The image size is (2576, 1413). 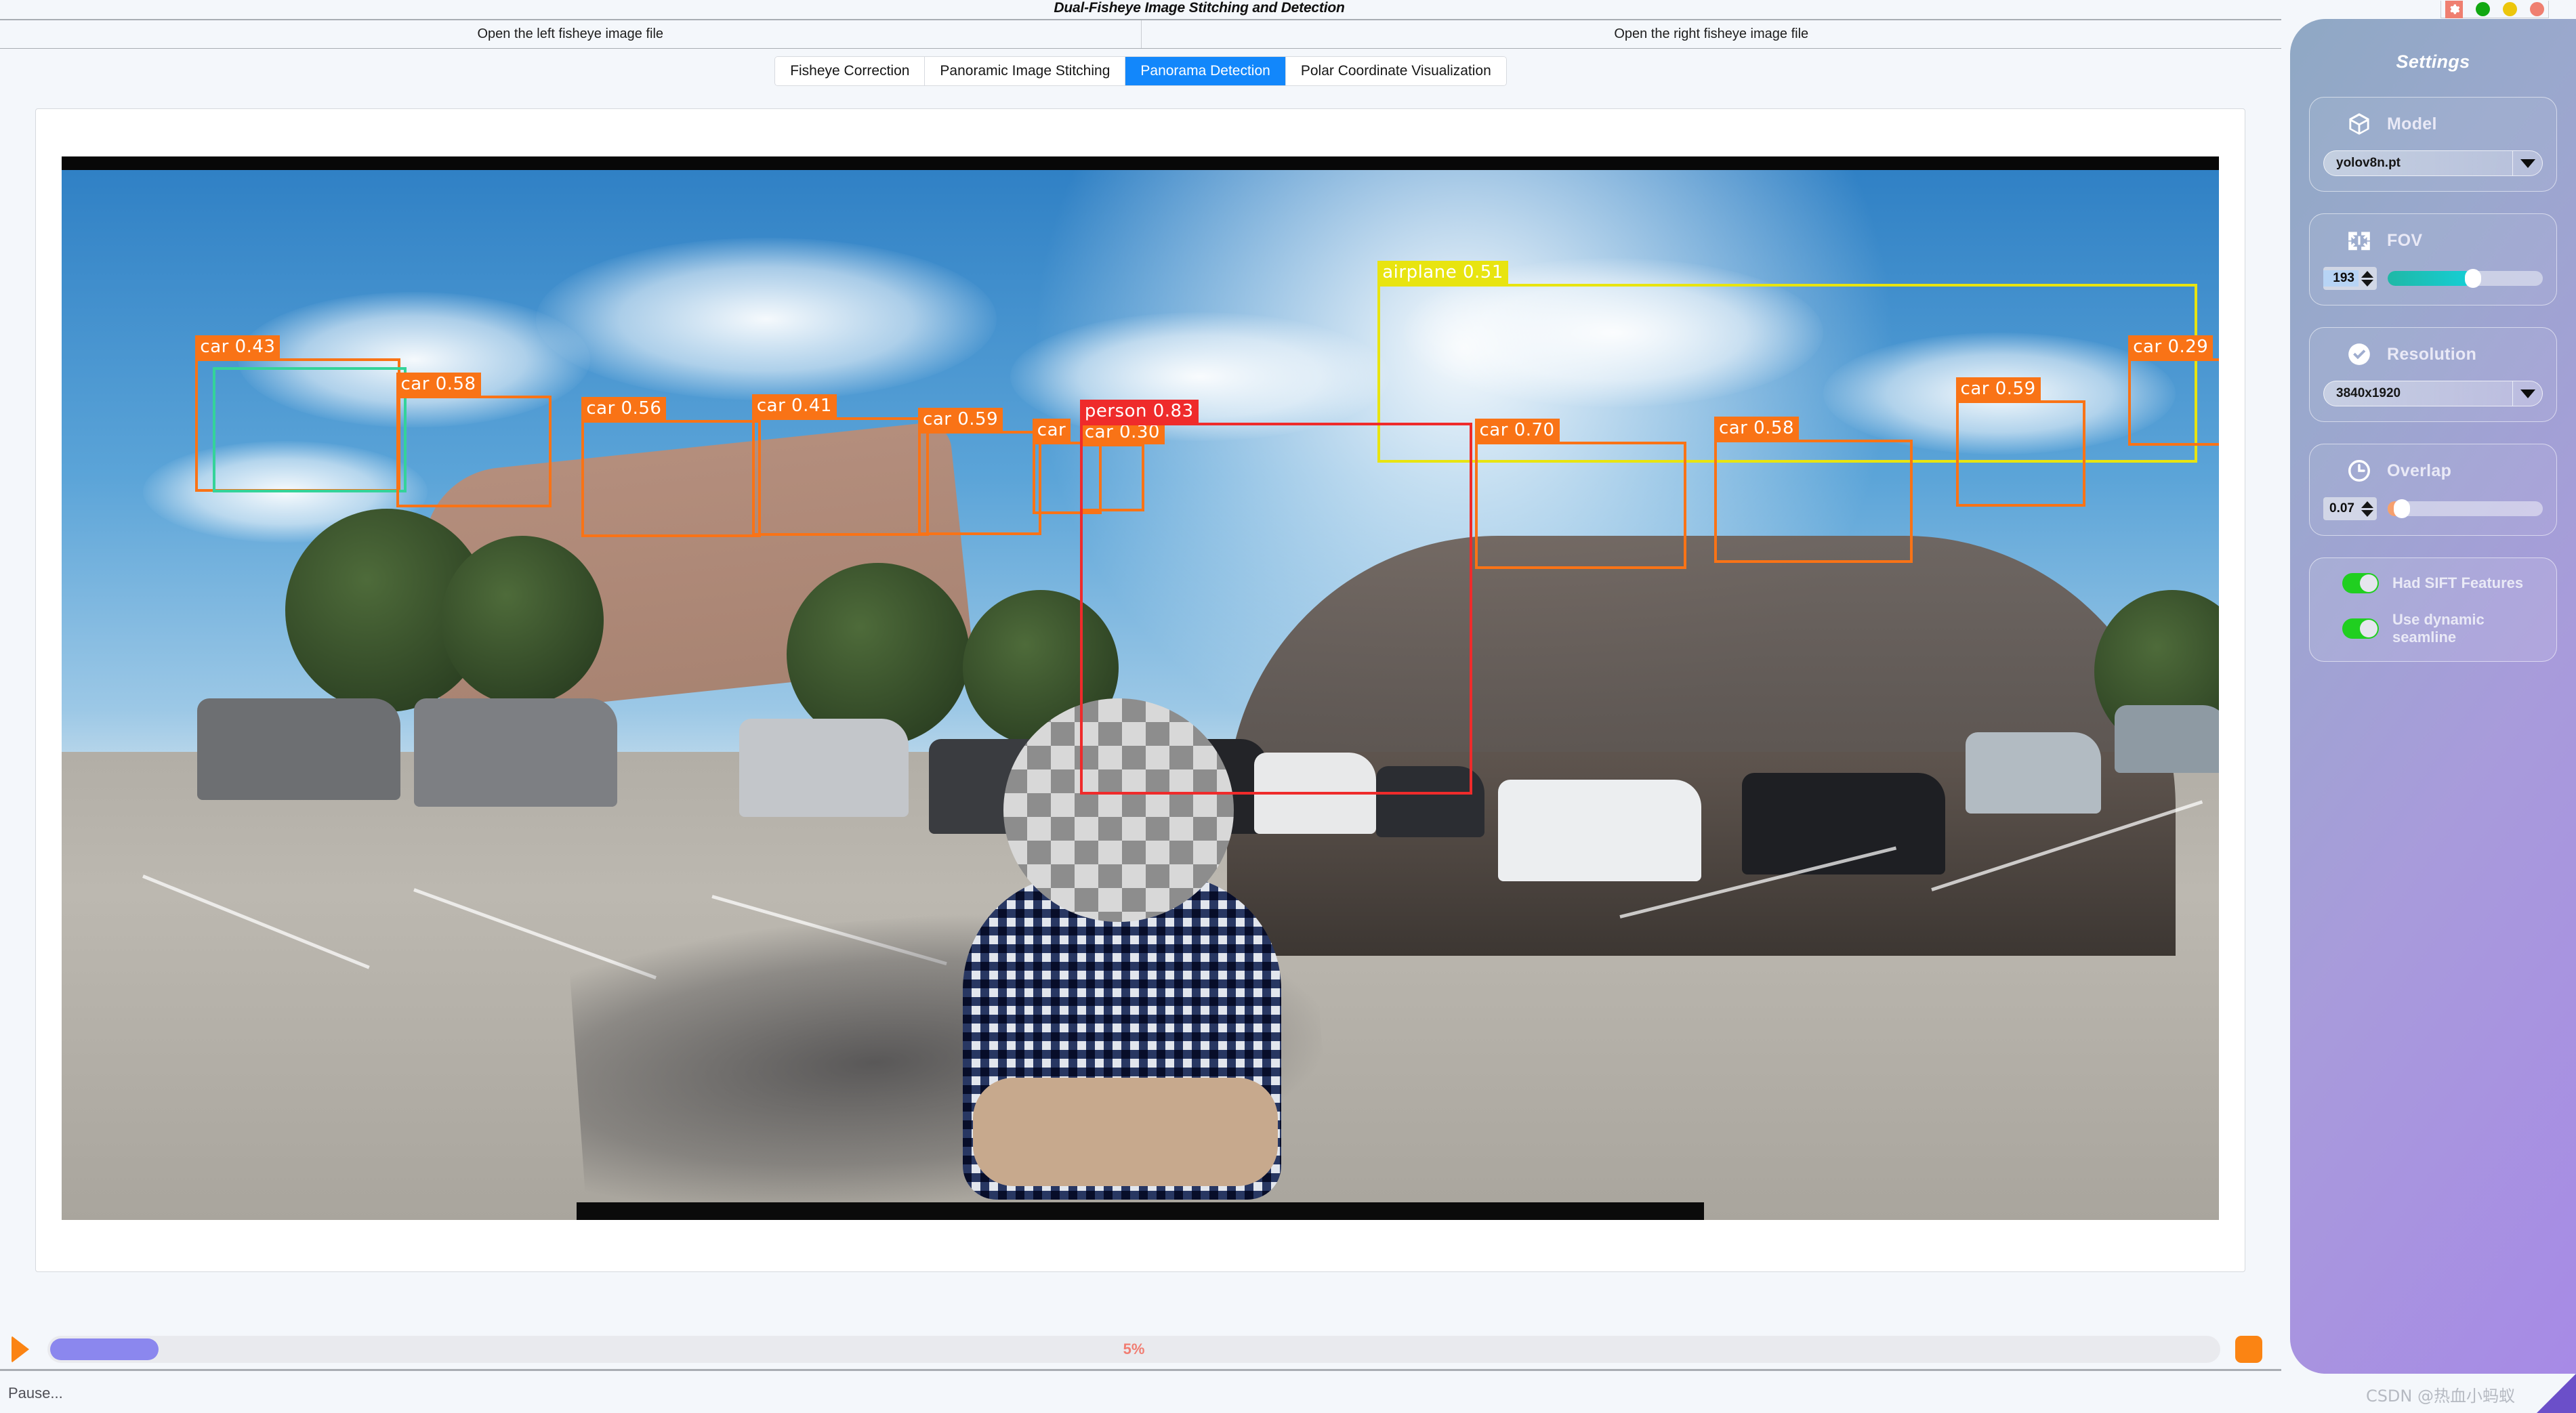 What do you see at coordinates (2458, 582) in the screenshot?
I see `sift-features-label: Had SIFT Features` at bounding box center [2458, 582].